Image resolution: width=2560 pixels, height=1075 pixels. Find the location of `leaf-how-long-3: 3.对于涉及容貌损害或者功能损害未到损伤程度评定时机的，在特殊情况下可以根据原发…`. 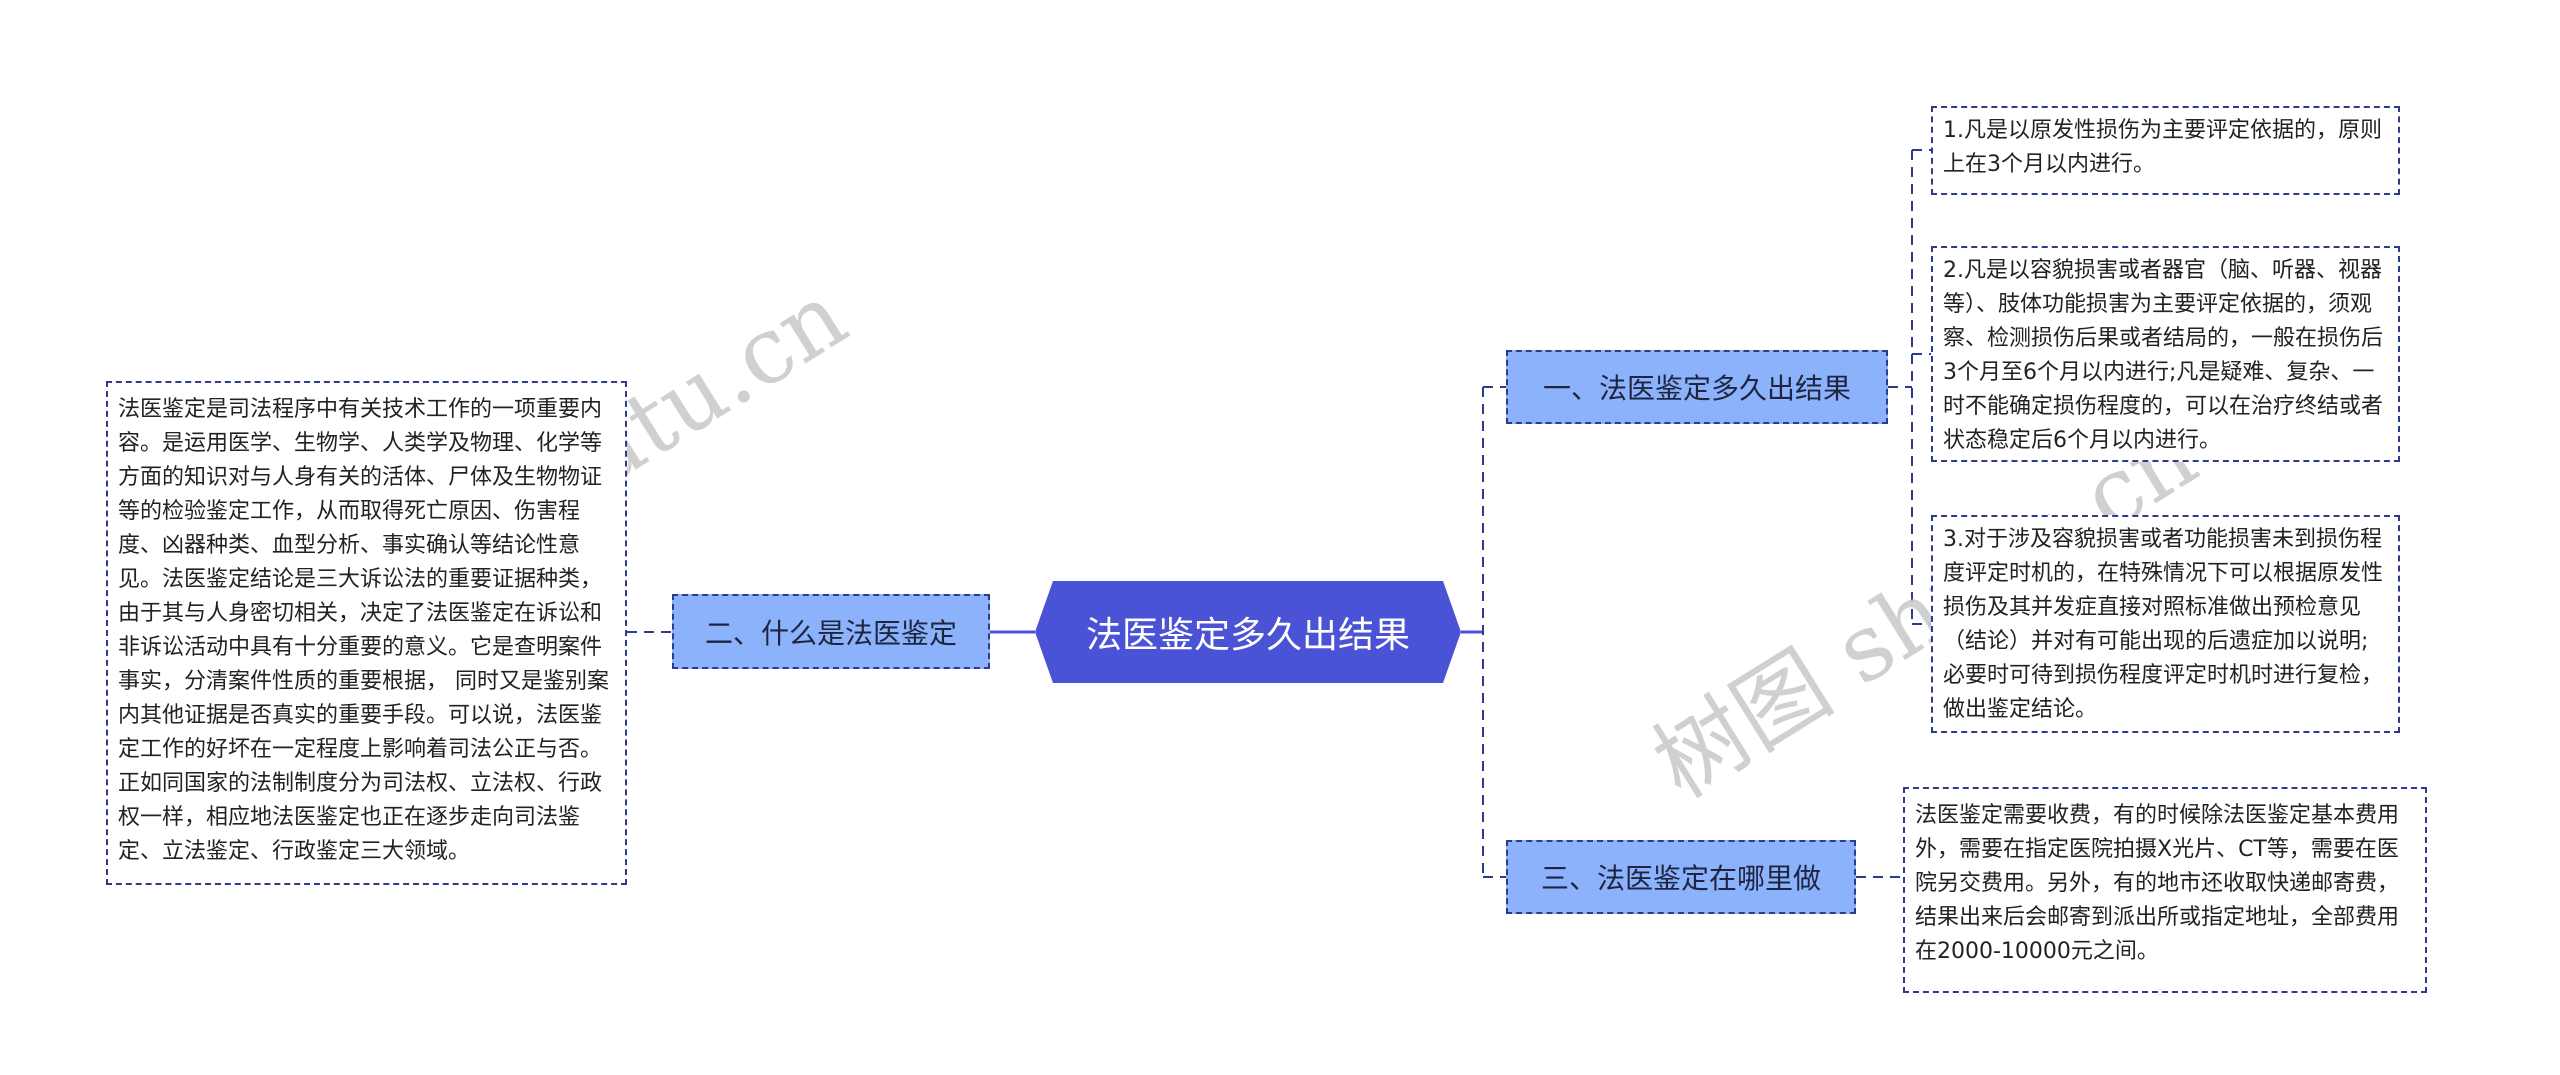

leaf-how-long-3: 3.对于涉及容貌损害或者功能损害未到损伤程度评定时机的，在特殊情况下可以根据原发… is located at coordinates (2165, 624).